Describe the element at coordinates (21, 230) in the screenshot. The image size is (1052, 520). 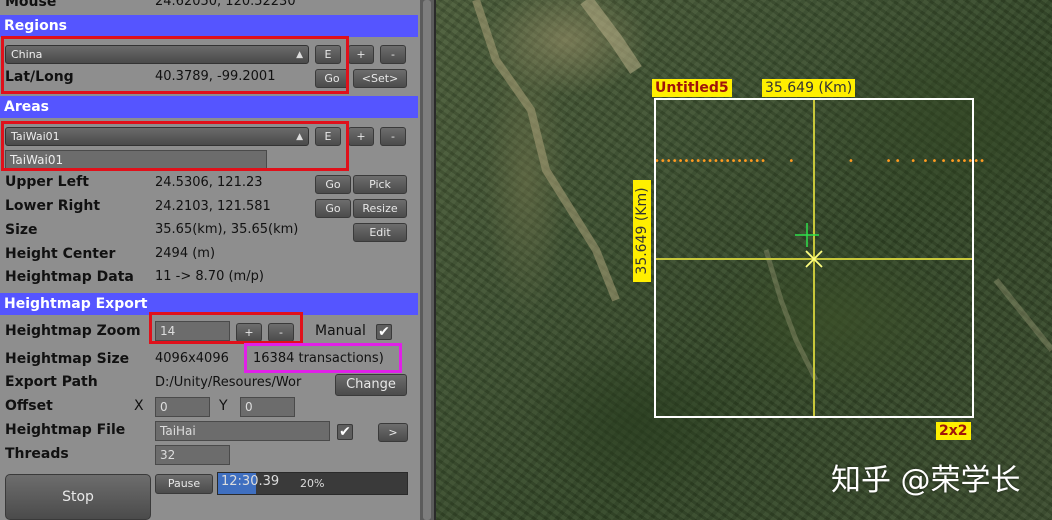
I see `size-label: Size` at that location.